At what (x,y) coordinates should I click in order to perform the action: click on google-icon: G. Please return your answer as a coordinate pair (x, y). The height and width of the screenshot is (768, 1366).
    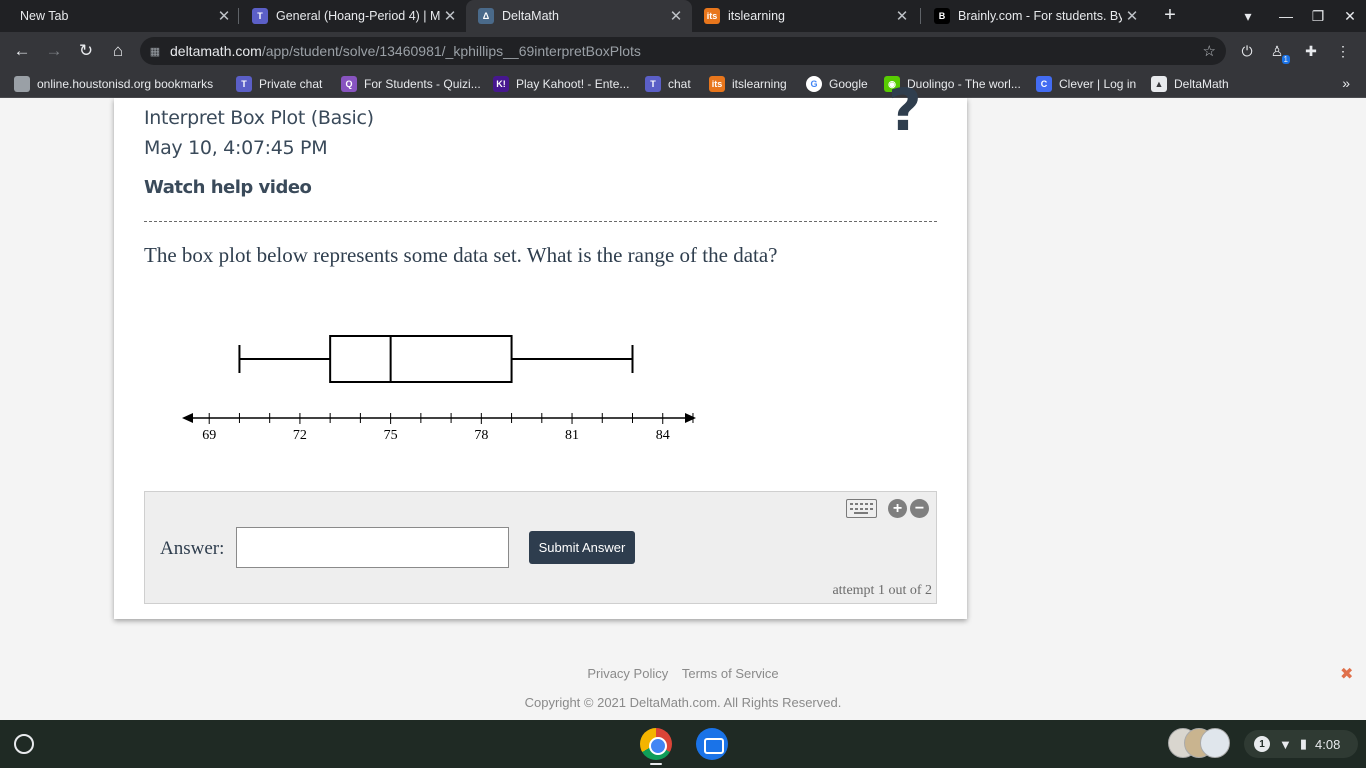
    Looking at the image, I should click on (814, 84).